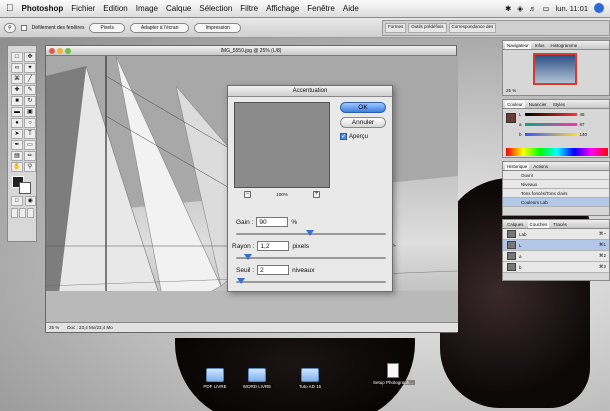 This screenshot has height=411, width=610. I want to click on dodge-tool-icon: ○, so click(30, 123).